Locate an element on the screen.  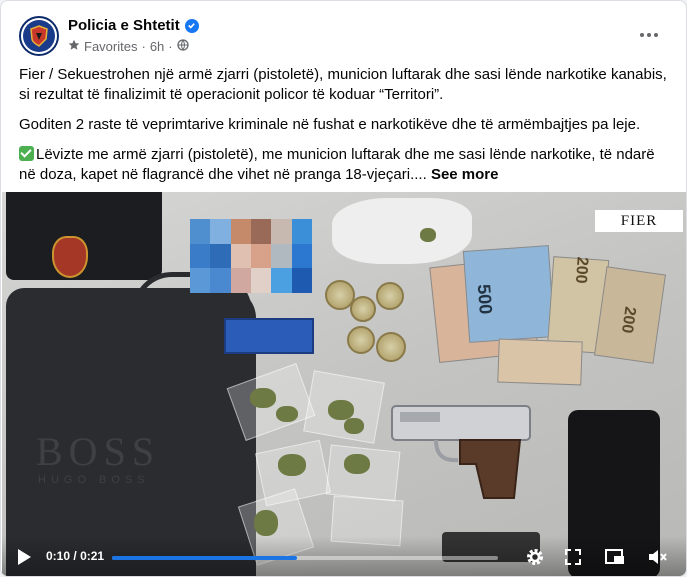
globe-icon is located at coordinates (182, 46).